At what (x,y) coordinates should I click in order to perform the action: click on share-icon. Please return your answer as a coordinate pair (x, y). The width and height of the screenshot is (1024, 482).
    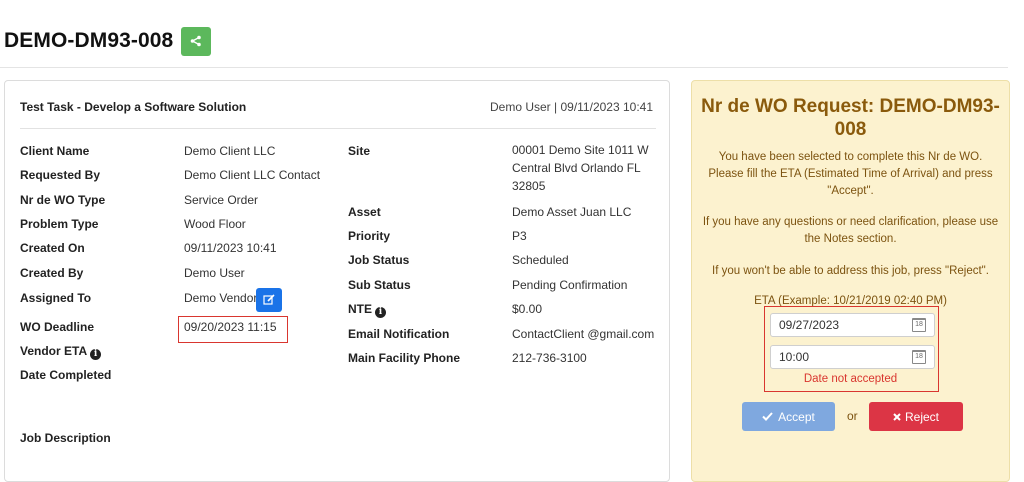
    Looking at the image, I should click on (196, 41).